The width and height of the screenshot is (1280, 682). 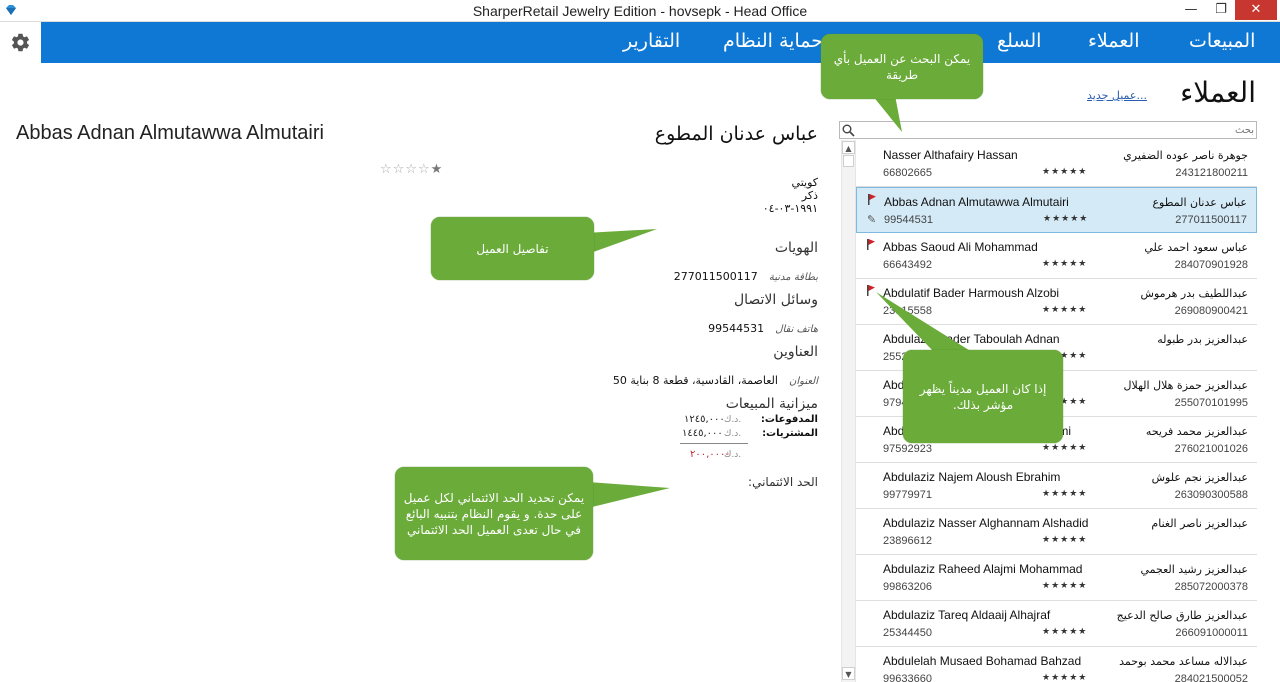 I want to click on address-heading: العناوين, so click(x=795, y=352).